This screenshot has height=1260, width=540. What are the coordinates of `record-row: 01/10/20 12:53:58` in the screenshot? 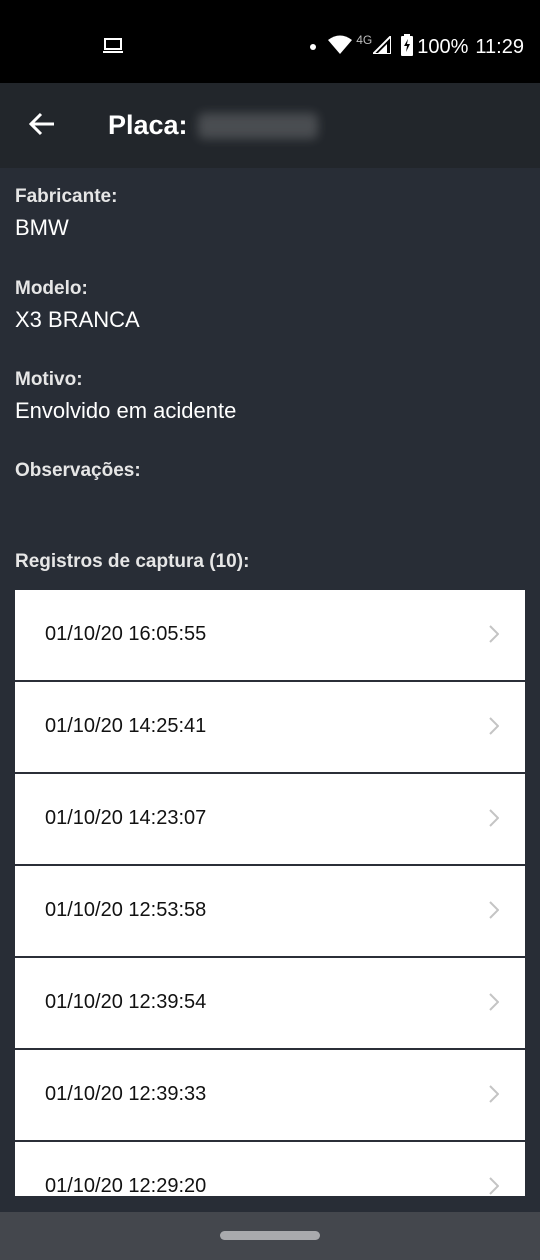 It's located at (270, 912).